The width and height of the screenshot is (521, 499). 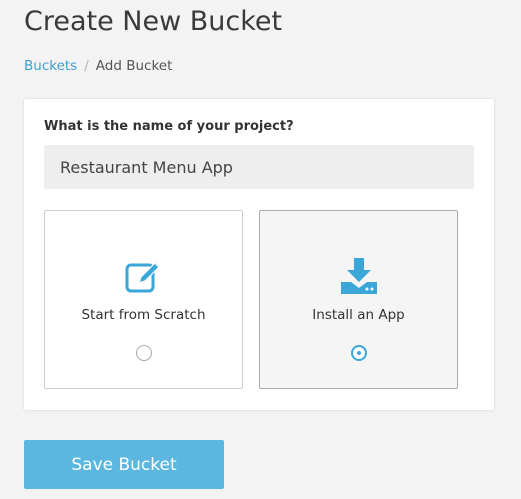 I want to click on radio-scratch, so click(x=143, y=353).